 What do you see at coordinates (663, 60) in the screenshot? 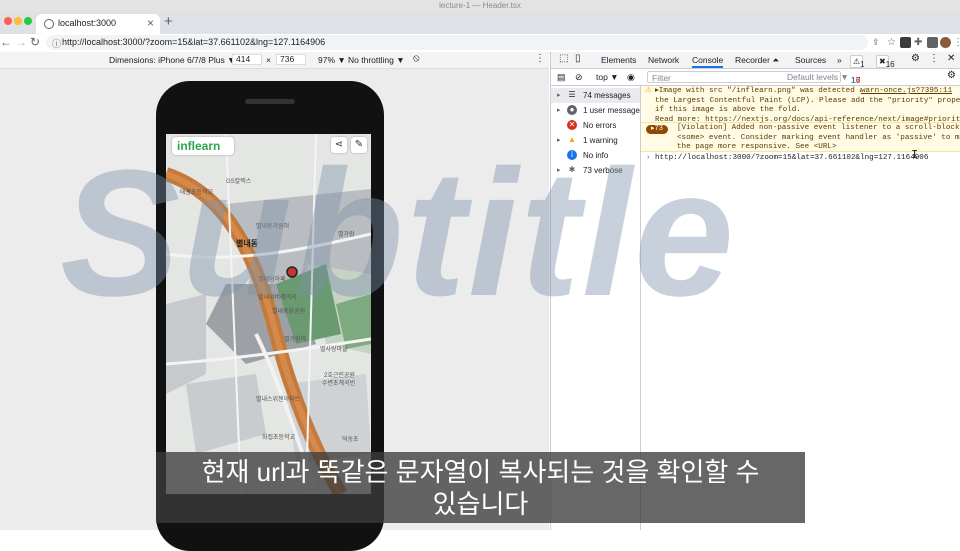
I see `tab-network: Network` at bounding box center [663, 60].